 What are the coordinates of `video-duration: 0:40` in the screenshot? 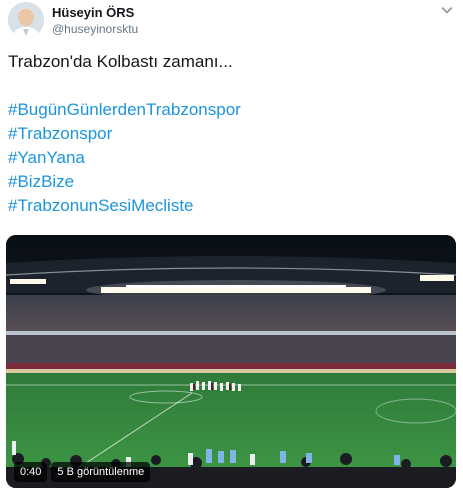 It's located at (31, 472).